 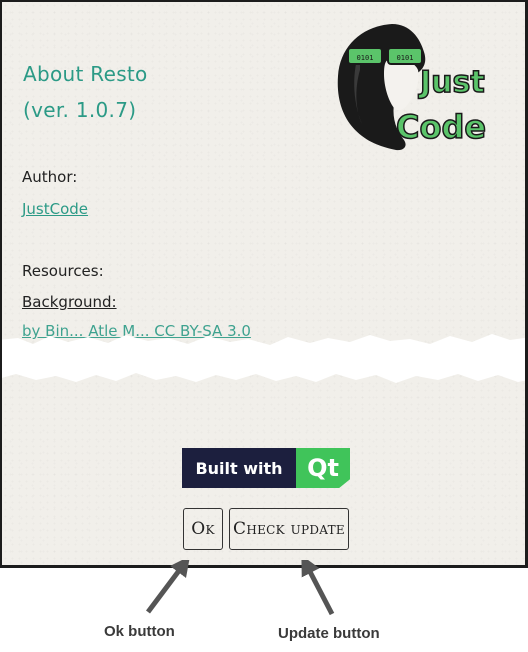 I want to click on svg-text: Just, so click(x=451, y=82).